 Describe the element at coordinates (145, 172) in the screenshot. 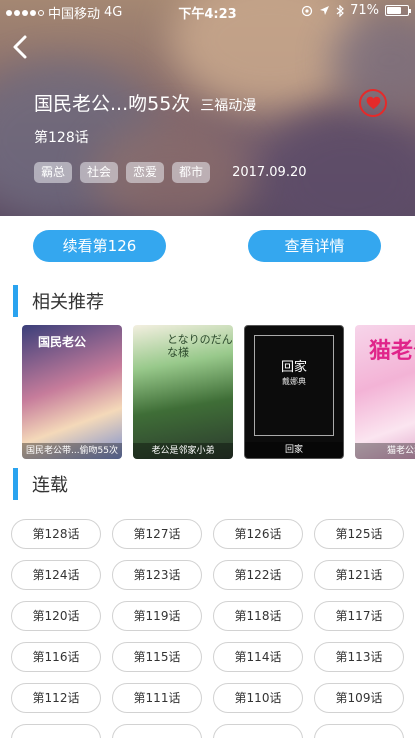

I see `tag: 恋爱` at that location.